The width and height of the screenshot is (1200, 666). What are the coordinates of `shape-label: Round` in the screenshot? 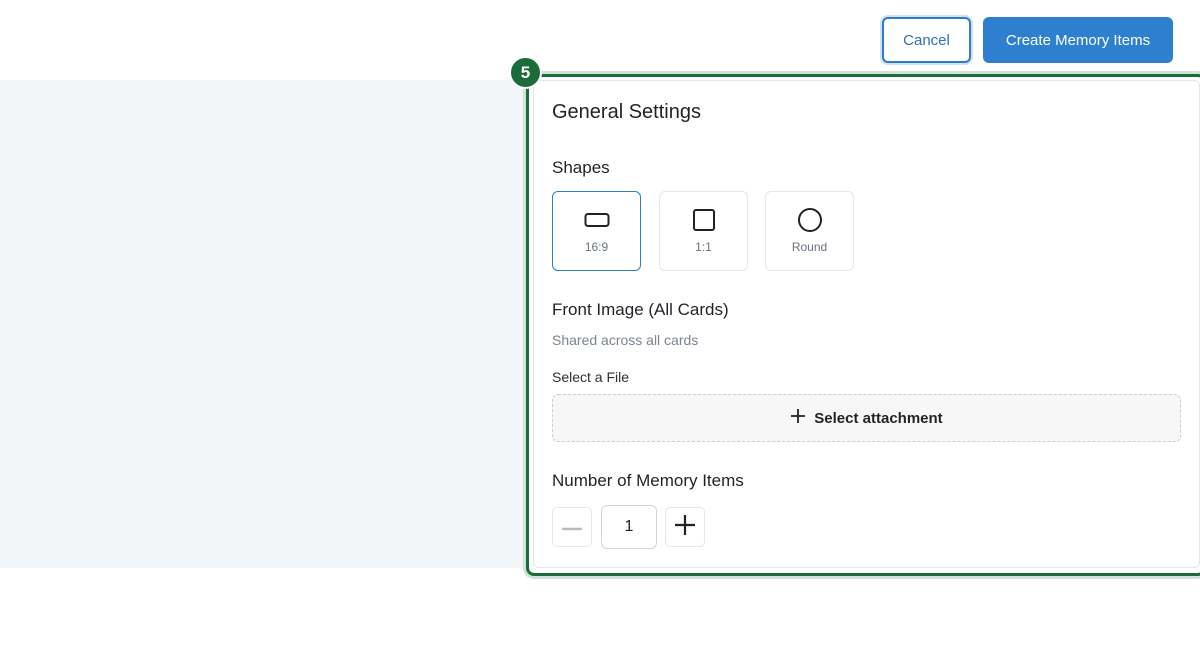 It's located at (809, 247).